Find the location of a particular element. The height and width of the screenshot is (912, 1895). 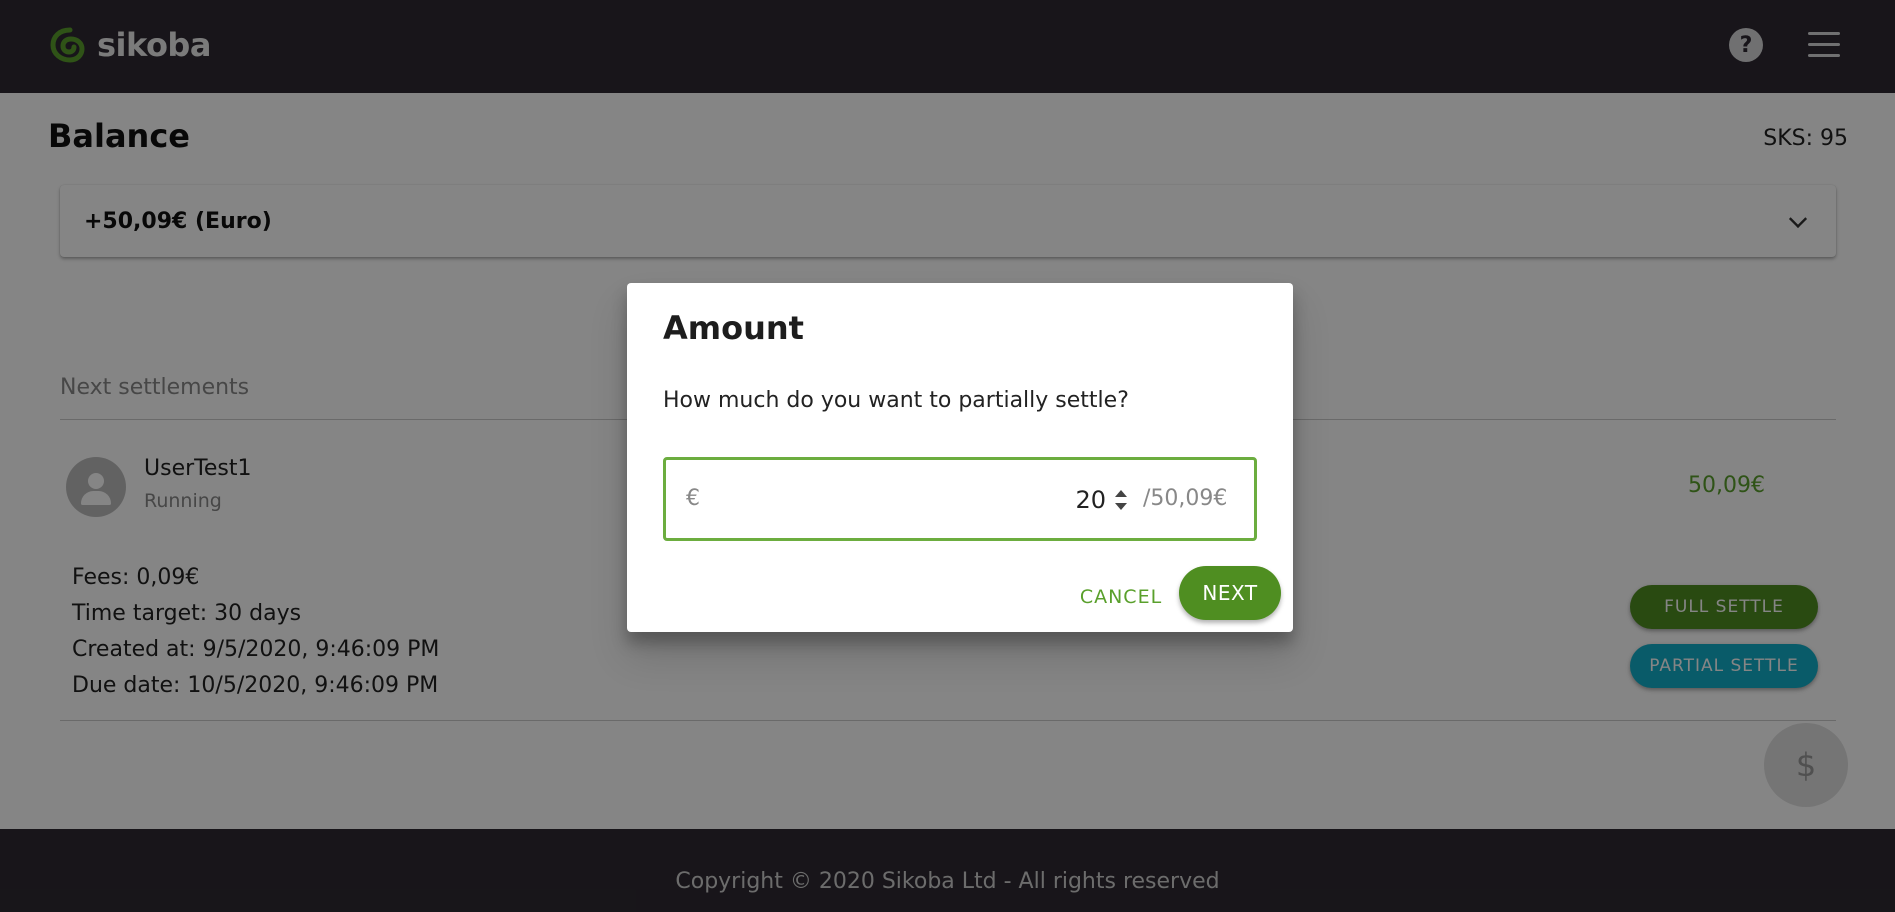

spinner-up-icon is located at coordinates (1121, 493).